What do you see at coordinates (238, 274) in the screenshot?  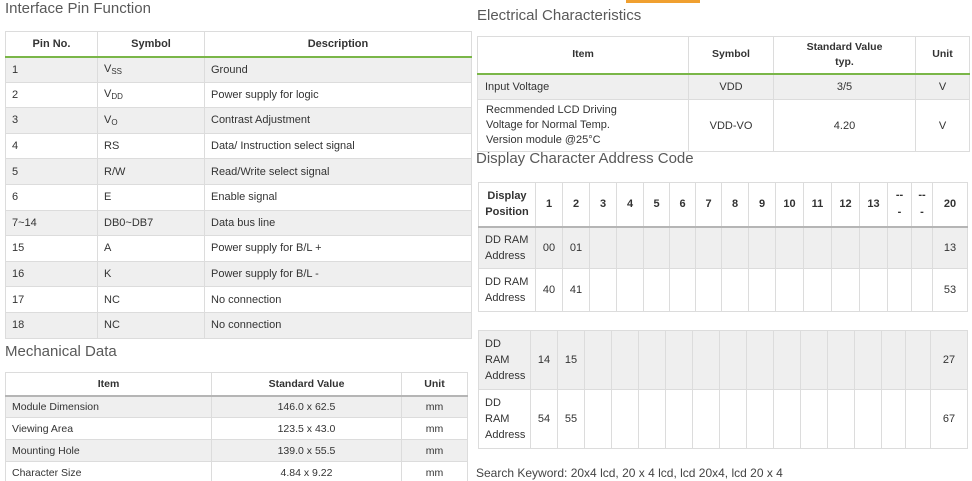 I see `pin-row: 16 K Power supply for B/L -` at bounding box center [238, 274].